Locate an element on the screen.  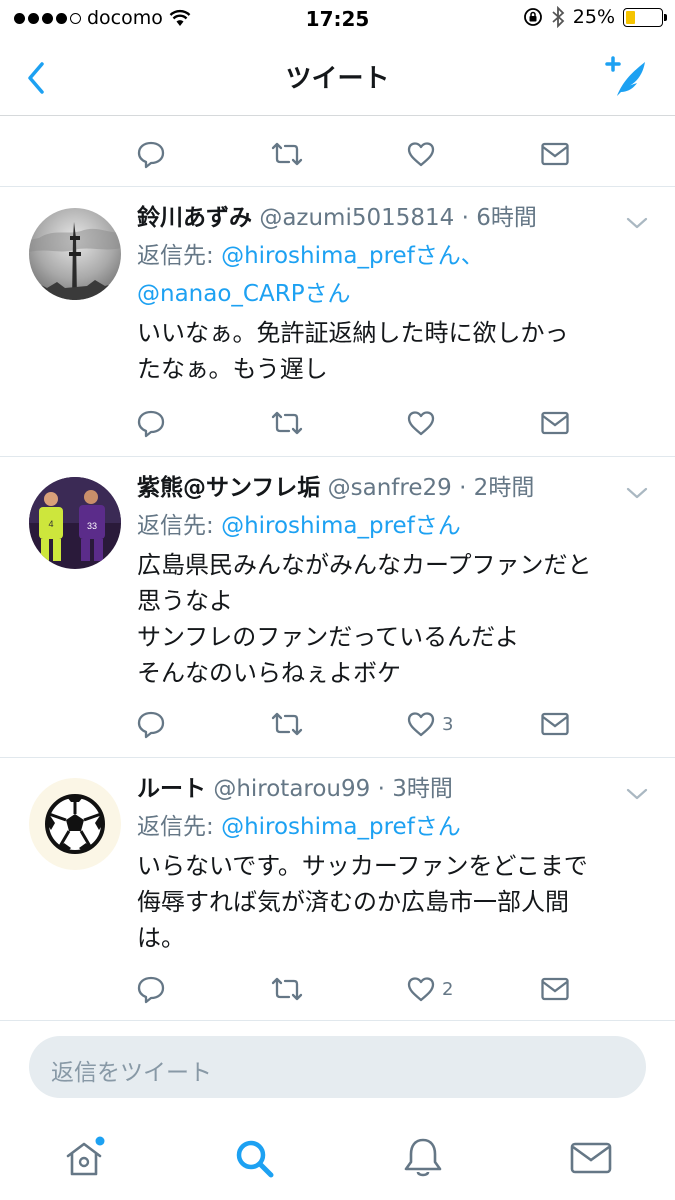
messages-icon is located at coordinates (591, 1158).